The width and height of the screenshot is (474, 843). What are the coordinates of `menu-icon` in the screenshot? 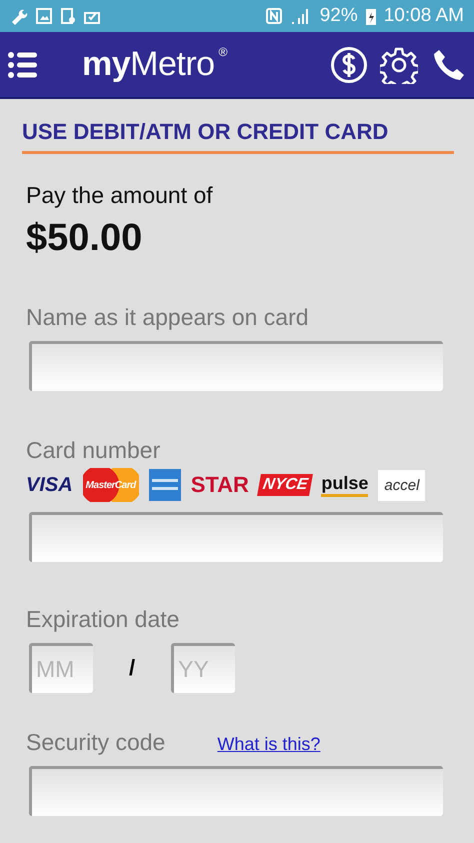 It's located at (23, 65).